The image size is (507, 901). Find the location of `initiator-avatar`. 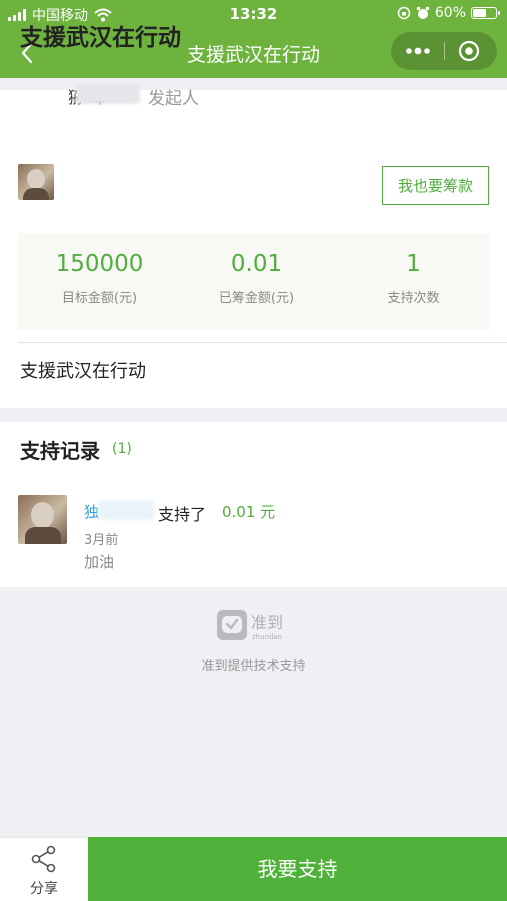

initiator-avatar is located at coordinates (36, 182).